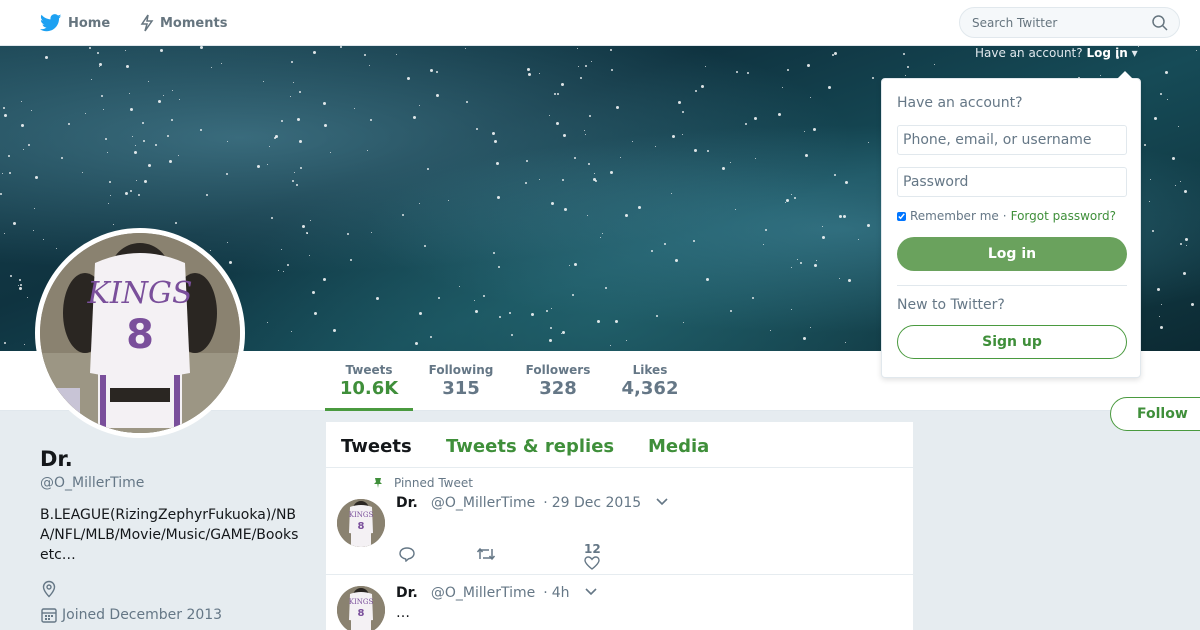 Image resolution: width=1200 pixels, height=630 pixels. I want to click on password-input, so click(1012, 182).